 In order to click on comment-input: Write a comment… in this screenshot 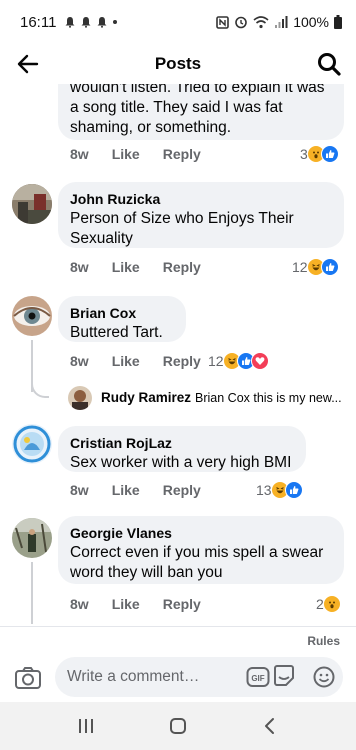, I will do `click(199, 677)`.